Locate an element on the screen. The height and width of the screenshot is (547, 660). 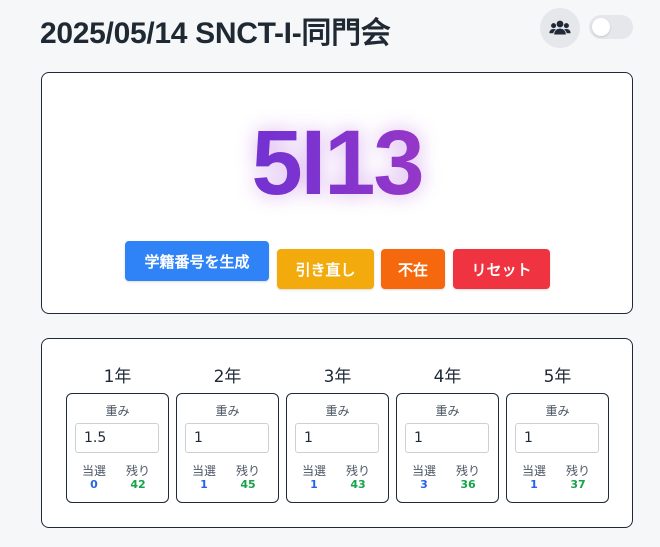
grade-column-1: 1年 重み 当選 残り 0 42 is located at coordinates (117, 434).